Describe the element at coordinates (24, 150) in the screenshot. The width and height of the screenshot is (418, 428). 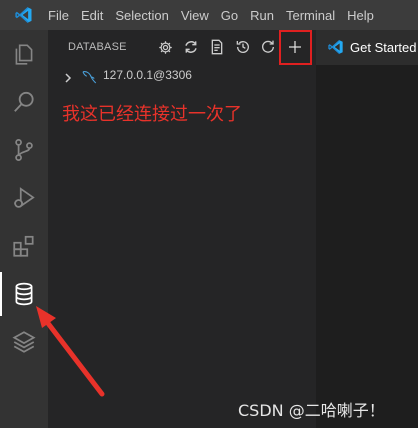
I see `source-control-icon` at that location.